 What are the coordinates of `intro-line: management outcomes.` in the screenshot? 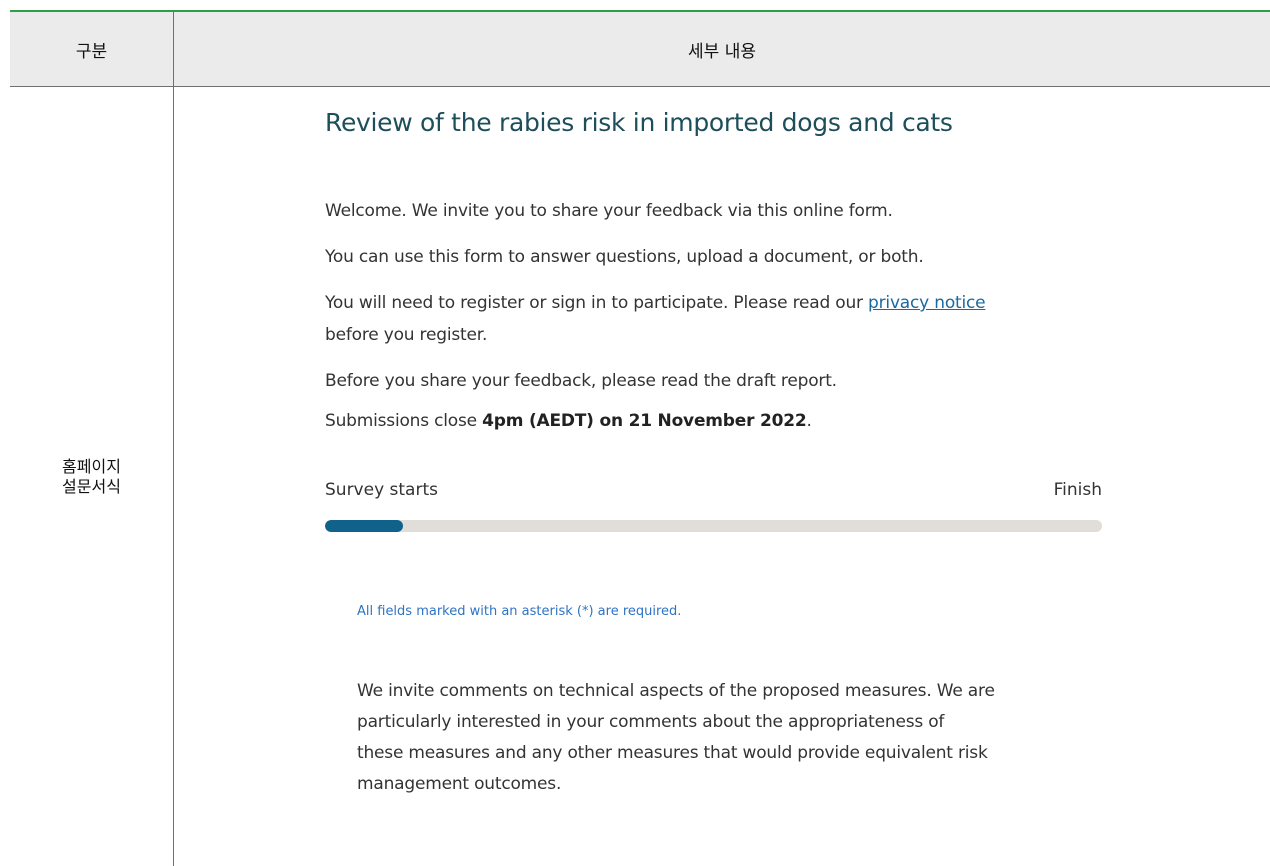 It's located at (459, 784).